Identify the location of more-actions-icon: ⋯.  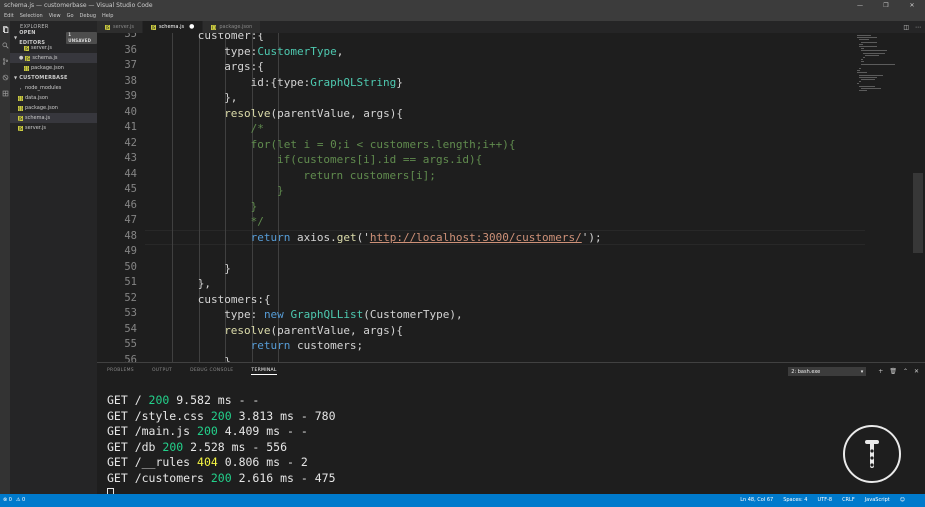
(918, 27).